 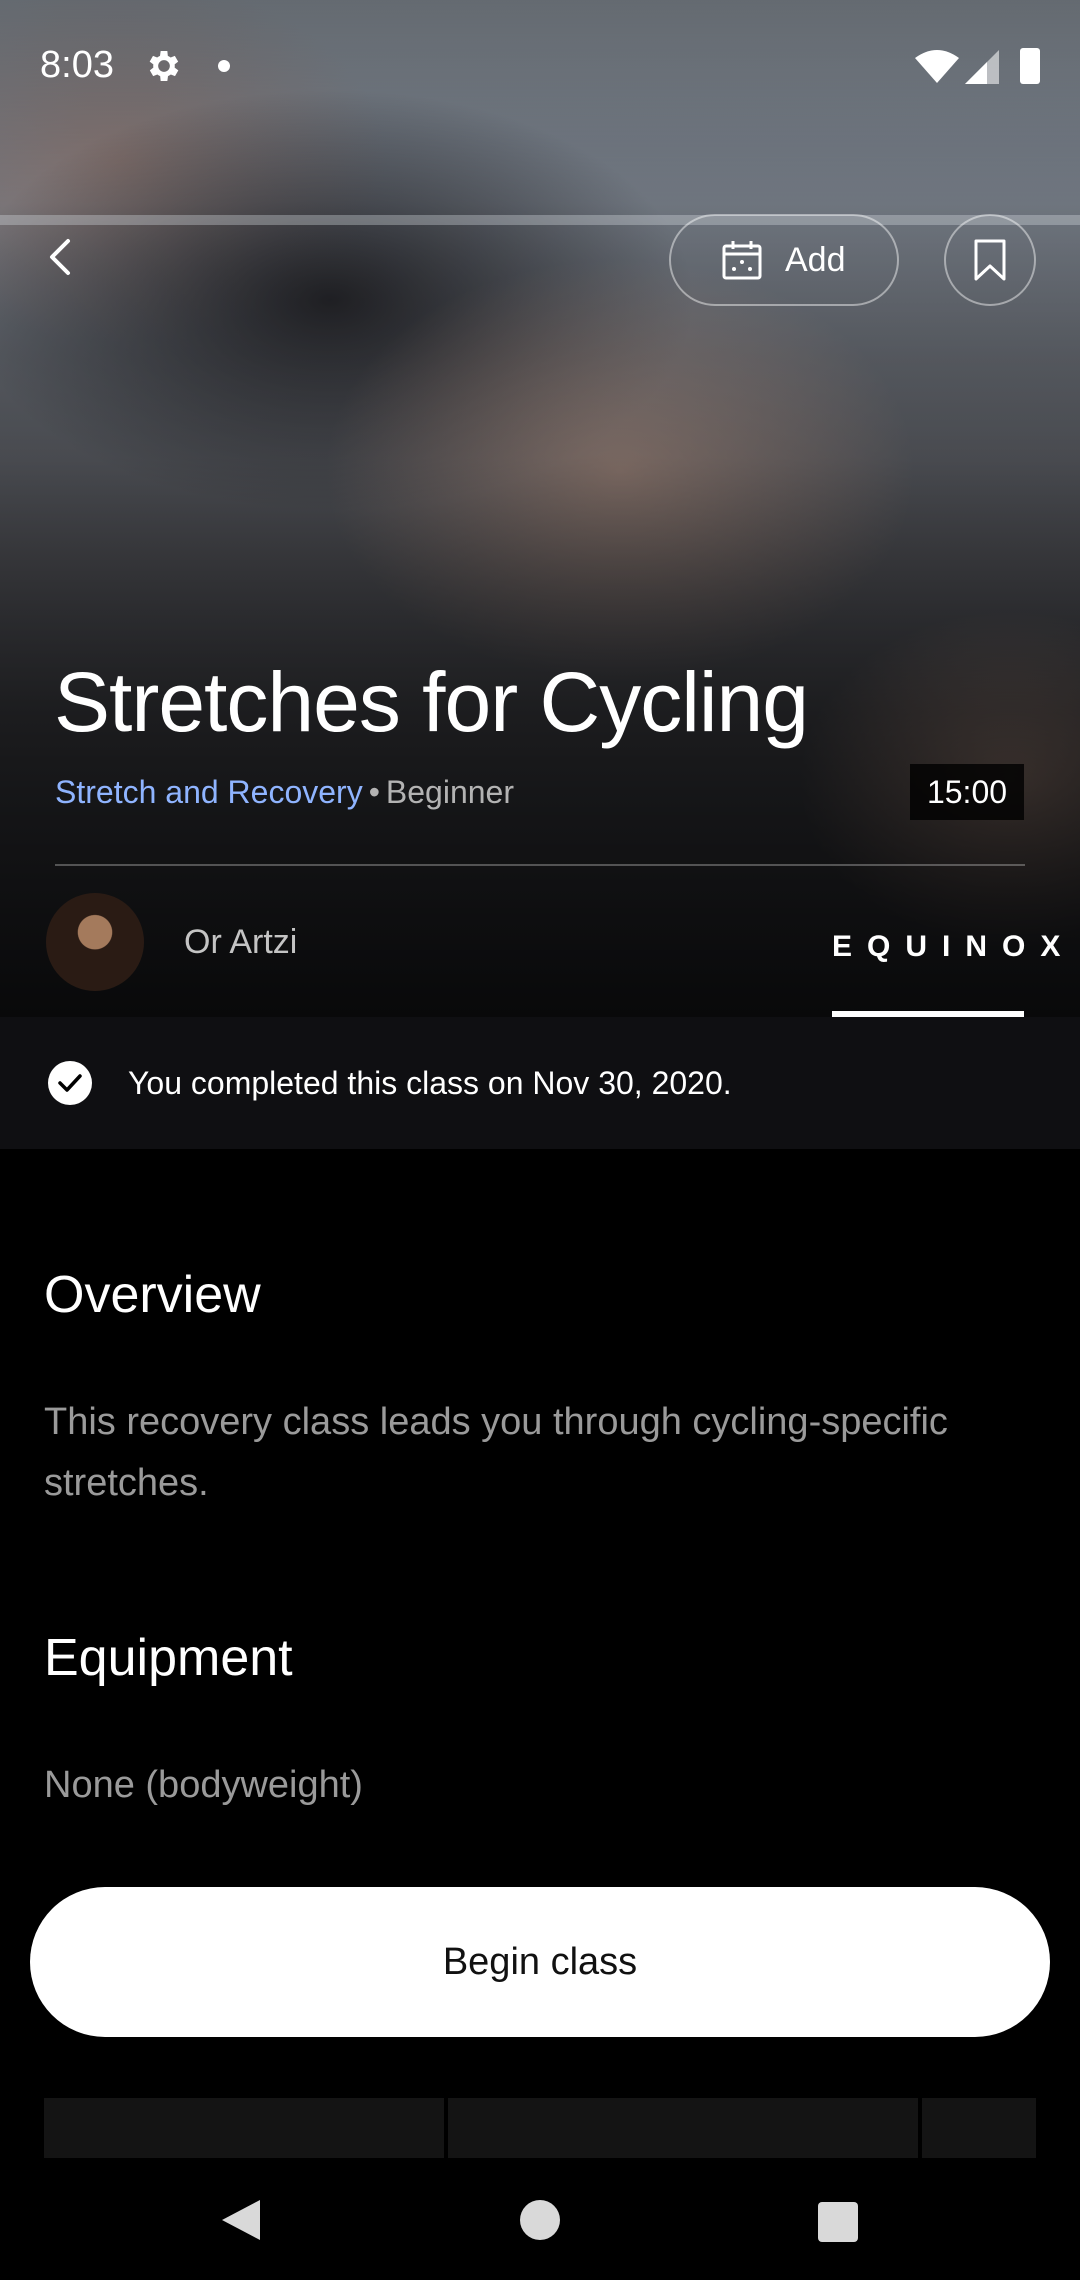 I want to click on partial-content-row, so click(x=562, y=2128).